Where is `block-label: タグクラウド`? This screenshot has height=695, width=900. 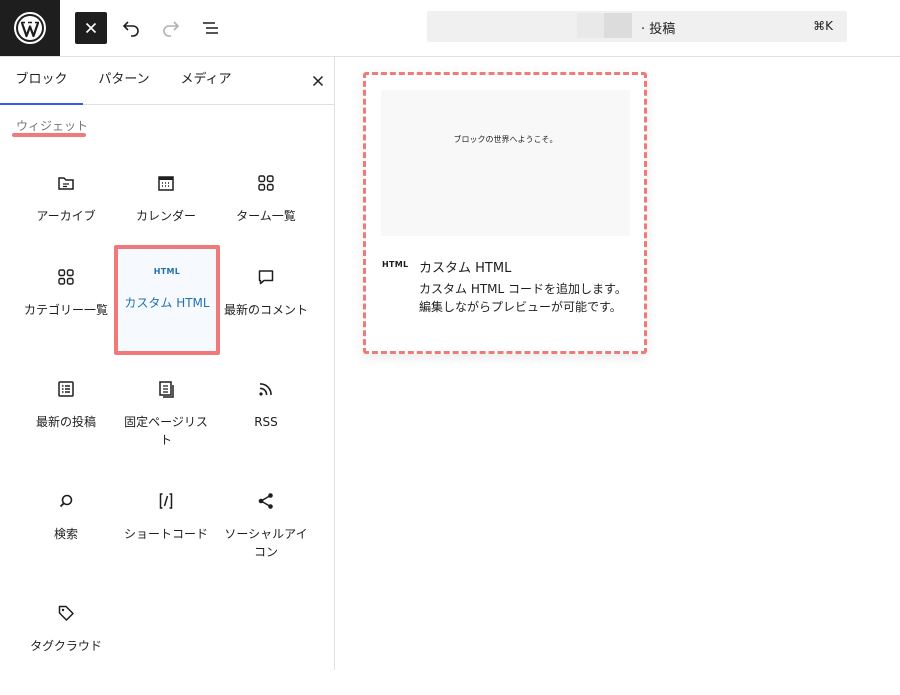 block-label: タグクラウド is located at coordinates (66, 646).